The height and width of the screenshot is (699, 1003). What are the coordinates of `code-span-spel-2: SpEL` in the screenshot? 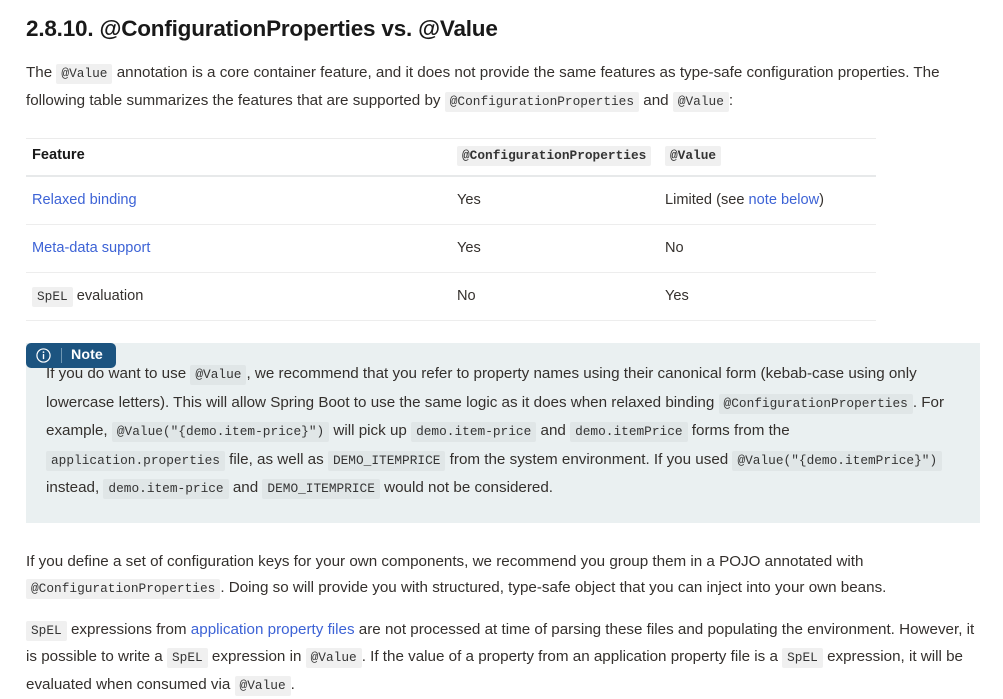 It's located at (187, 658).